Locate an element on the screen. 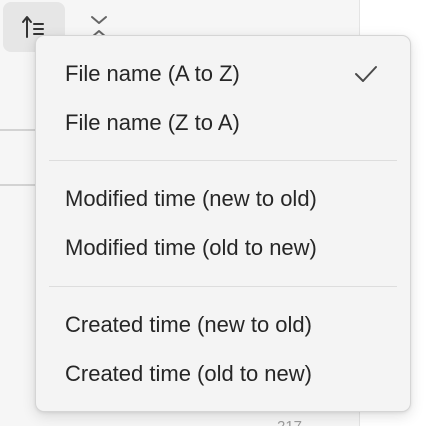 This screenshot has height=426, width=432. menu-item-label: File name (A to Z) is located at coordinates (152, 73).